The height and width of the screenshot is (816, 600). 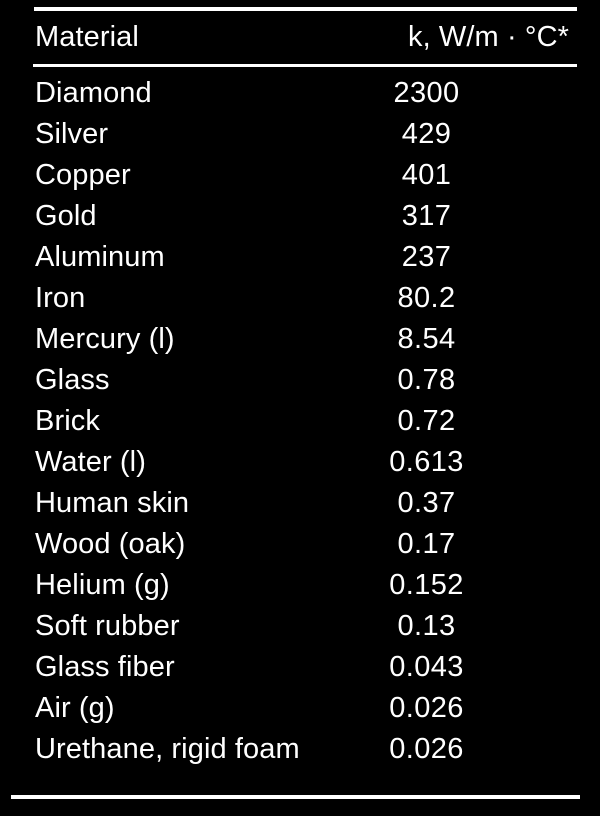 I want to click on cell-material: Mercury (l), so click(x=105, y=339).